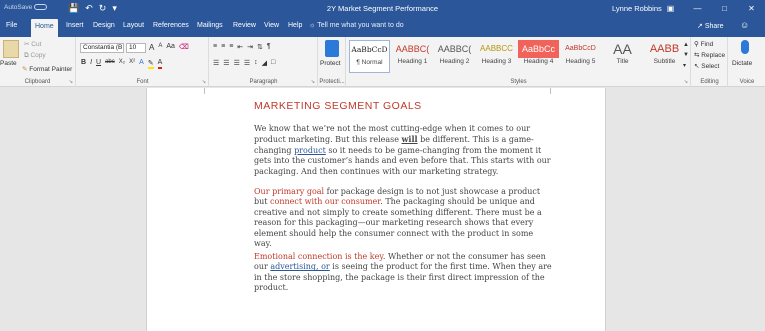 The width and height of the screenshot is (765, 331). What do you see at coordinates (247, 63) in the screenshot?
I see `justify-icon: ☰` at bounding box center [247, 63].